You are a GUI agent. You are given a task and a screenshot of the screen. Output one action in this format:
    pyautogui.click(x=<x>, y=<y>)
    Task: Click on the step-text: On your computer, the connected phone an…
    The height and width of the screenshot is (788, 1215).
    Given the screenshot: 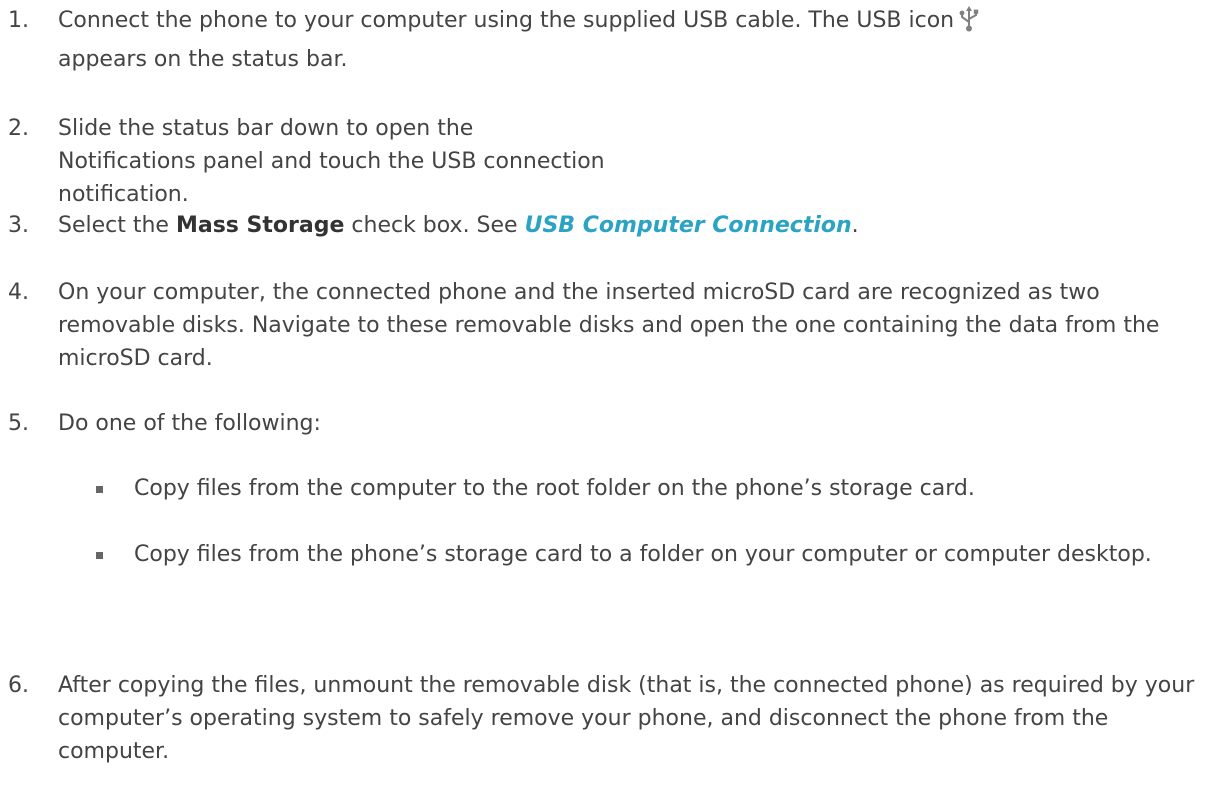 What is the action you would take?
    pyautogui.click(x=609, y=325)
    